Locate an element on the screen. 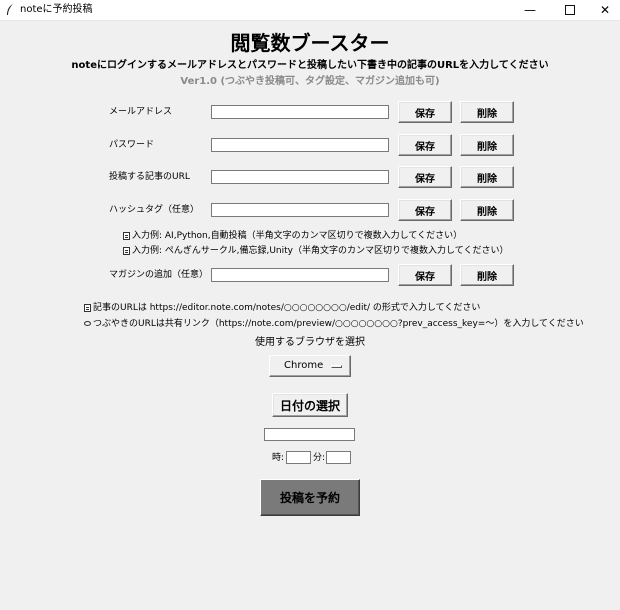 Image resolution: width=620 pixels, height=610 pixels. password-field is located at coordinates (300, 145).